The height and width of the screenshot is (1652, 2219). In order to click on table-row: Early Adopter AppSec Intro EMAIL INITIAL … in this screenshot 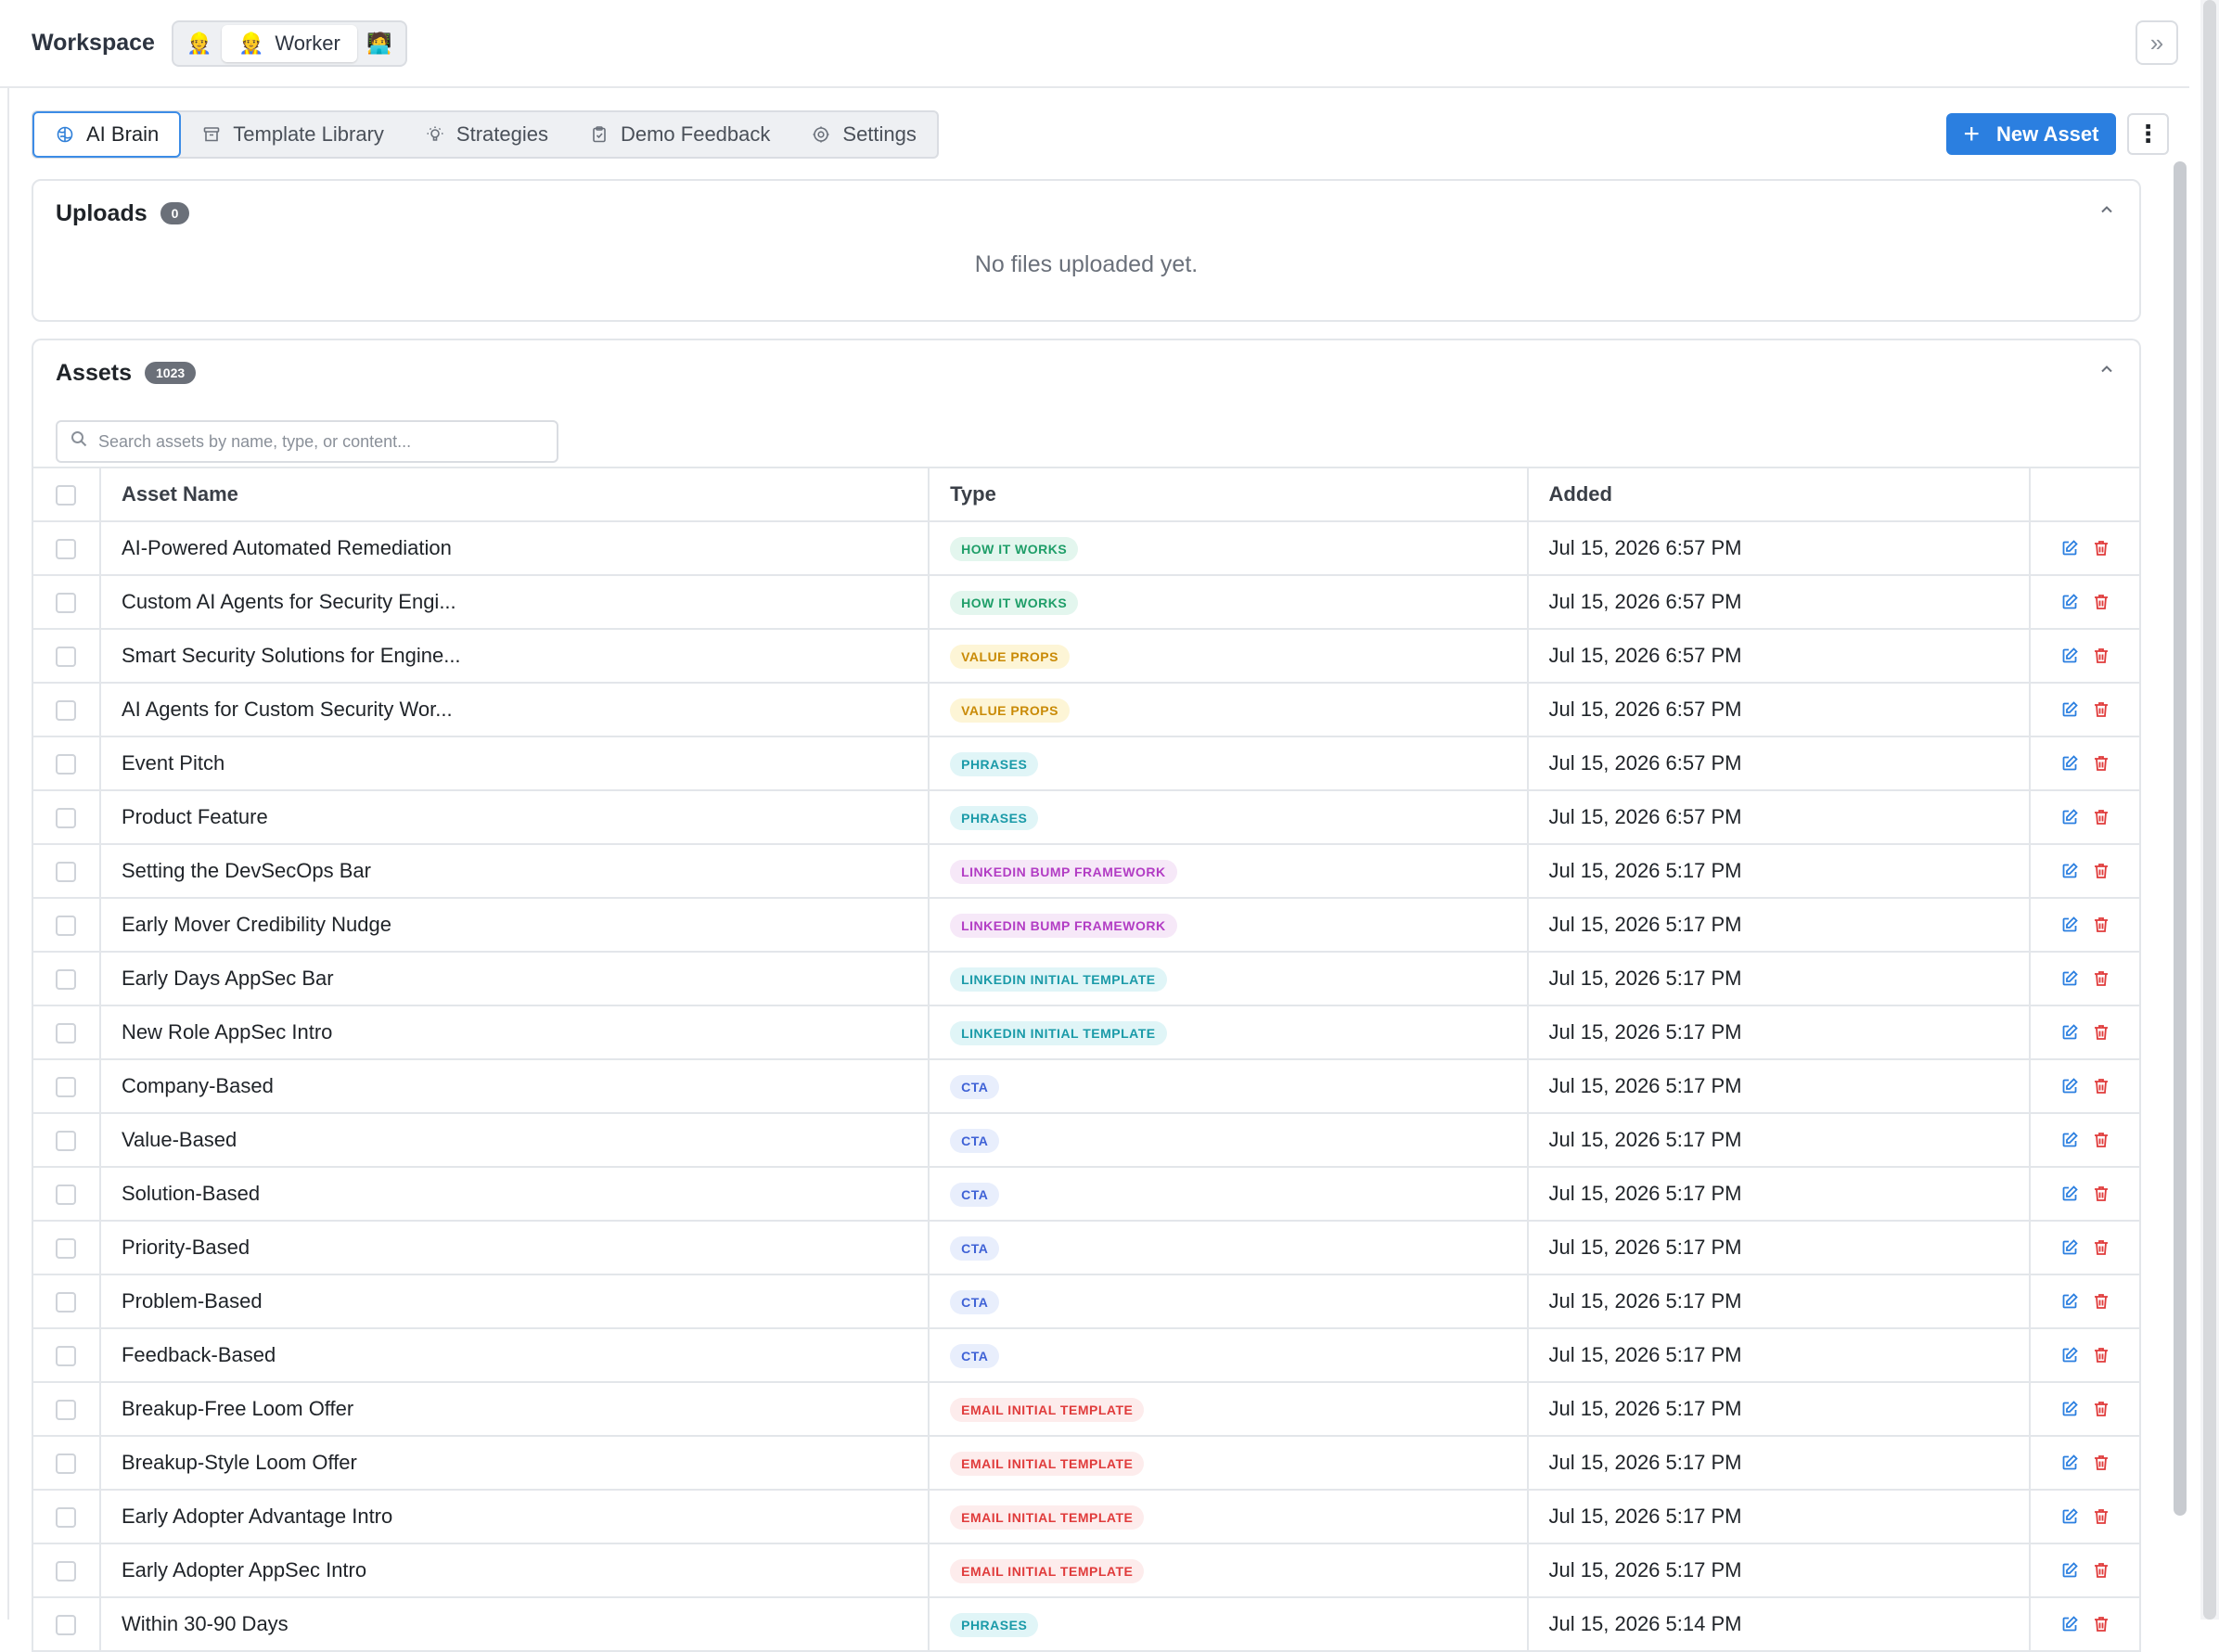, I will do `click(1086, 1570)`.